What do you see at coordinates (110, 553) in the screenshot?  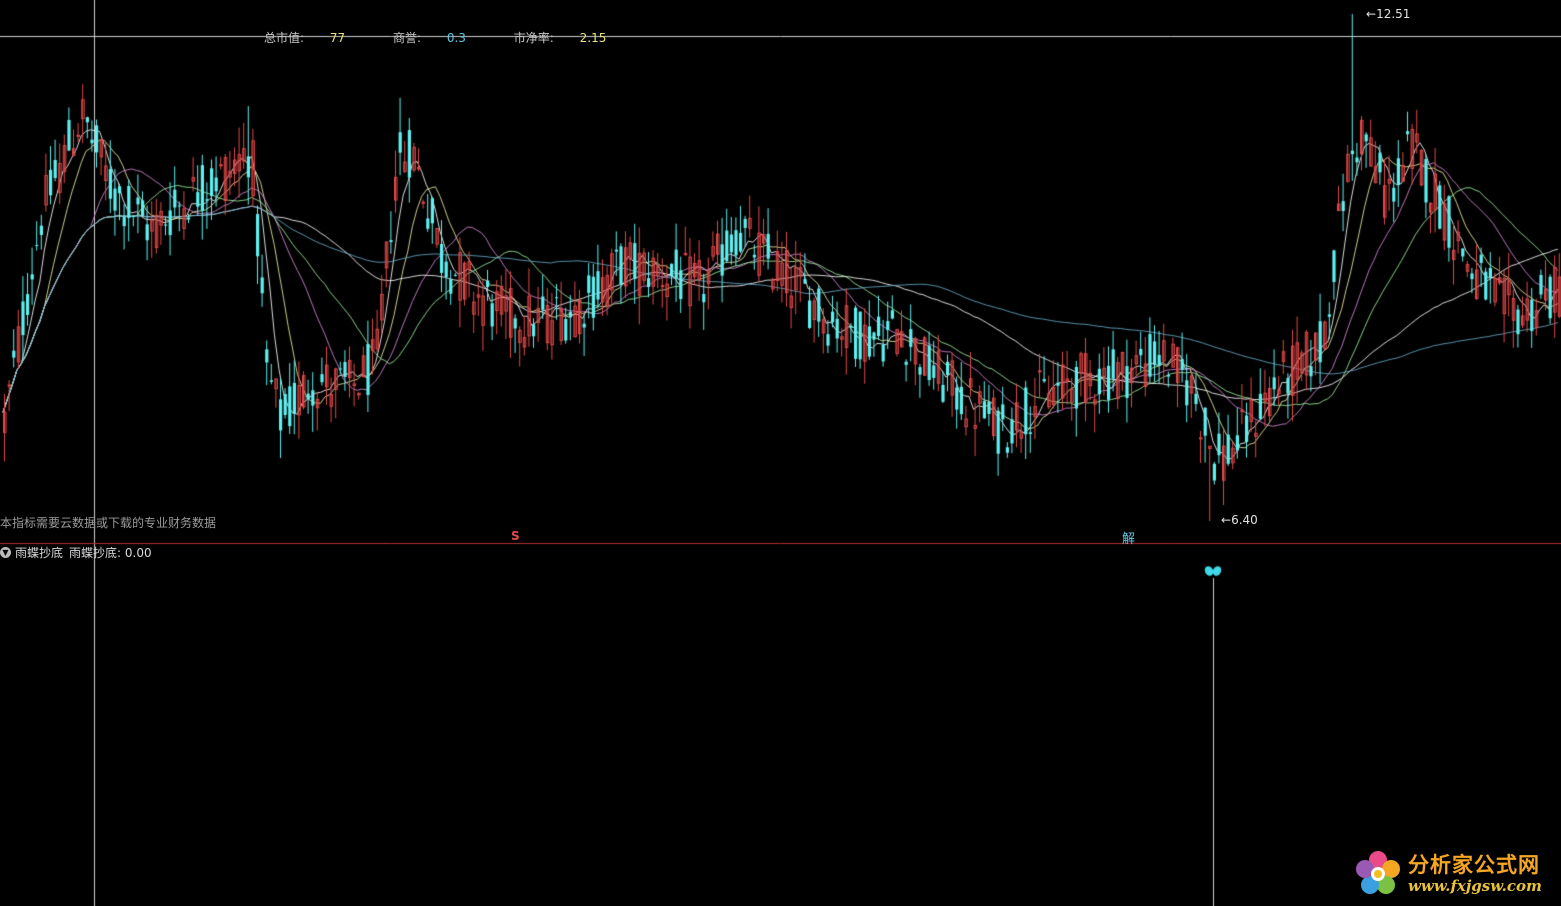 I see `indicator-value: 雨蝶抄底: 0.00` at bounding box center [110, 553].